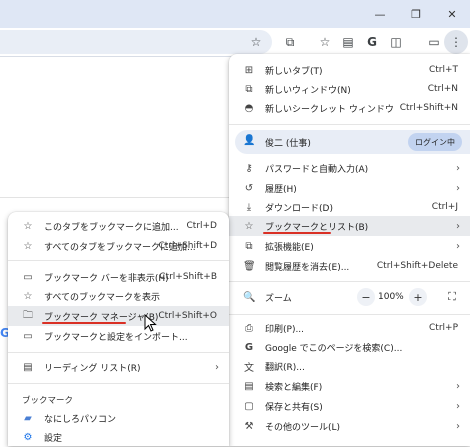 The image size is (470, 447). What do you see at coordinates (249, 89) in the screenshot?
I see `new-window-icon: ⧉` at bounding box center [249, 89].